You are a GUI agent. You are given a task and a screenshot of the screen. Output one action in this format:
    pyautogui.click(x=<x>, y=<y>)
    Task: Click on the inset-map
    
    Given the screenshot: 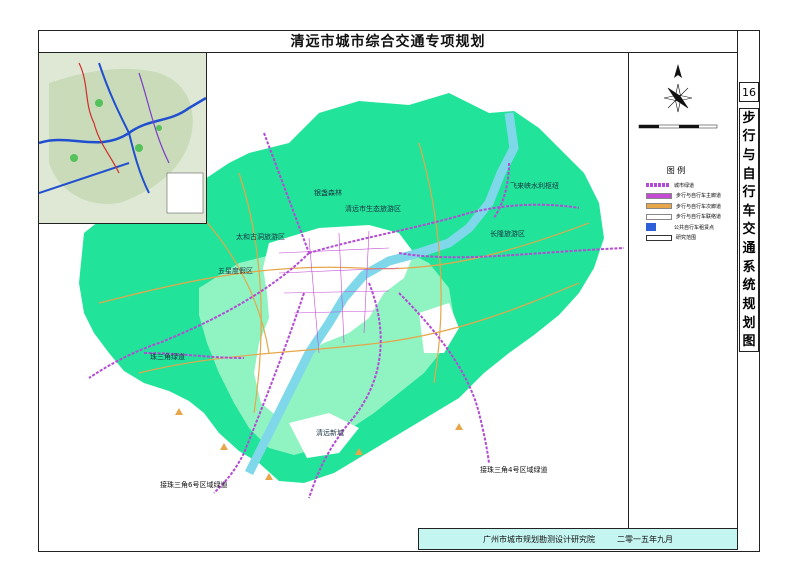 What is the action you would take?
    pyautogui.click(x=122, y=138)
    